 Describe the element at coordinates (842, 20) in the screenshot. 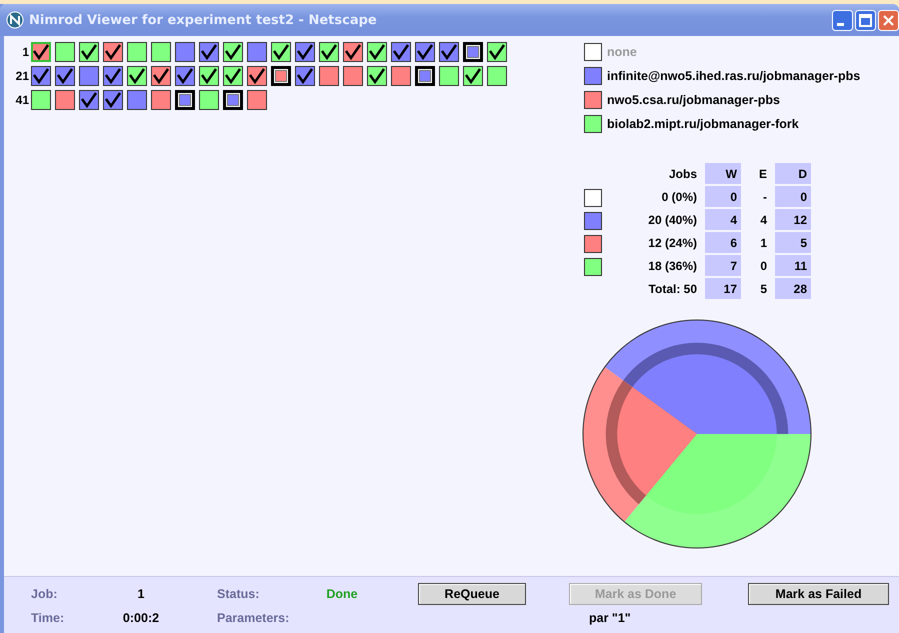

I see `minimize-icon` at that location.